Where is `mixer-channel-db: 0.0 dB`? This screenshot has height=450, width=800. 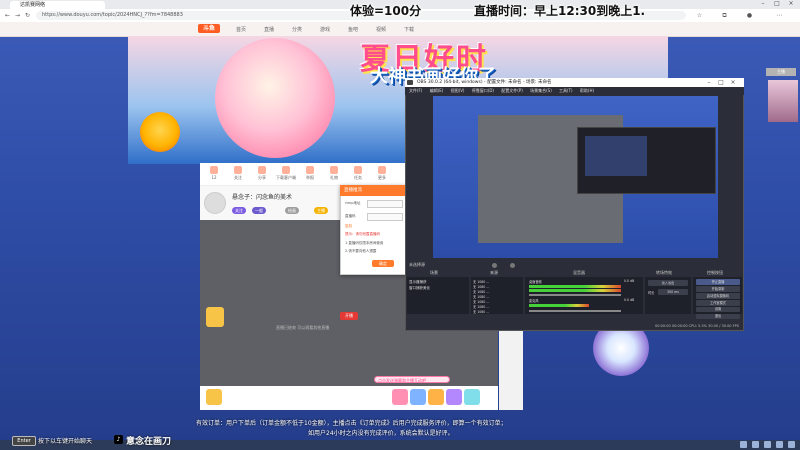
mixer-channel-db: 0.0 dB is located at coordinates (629, 300).